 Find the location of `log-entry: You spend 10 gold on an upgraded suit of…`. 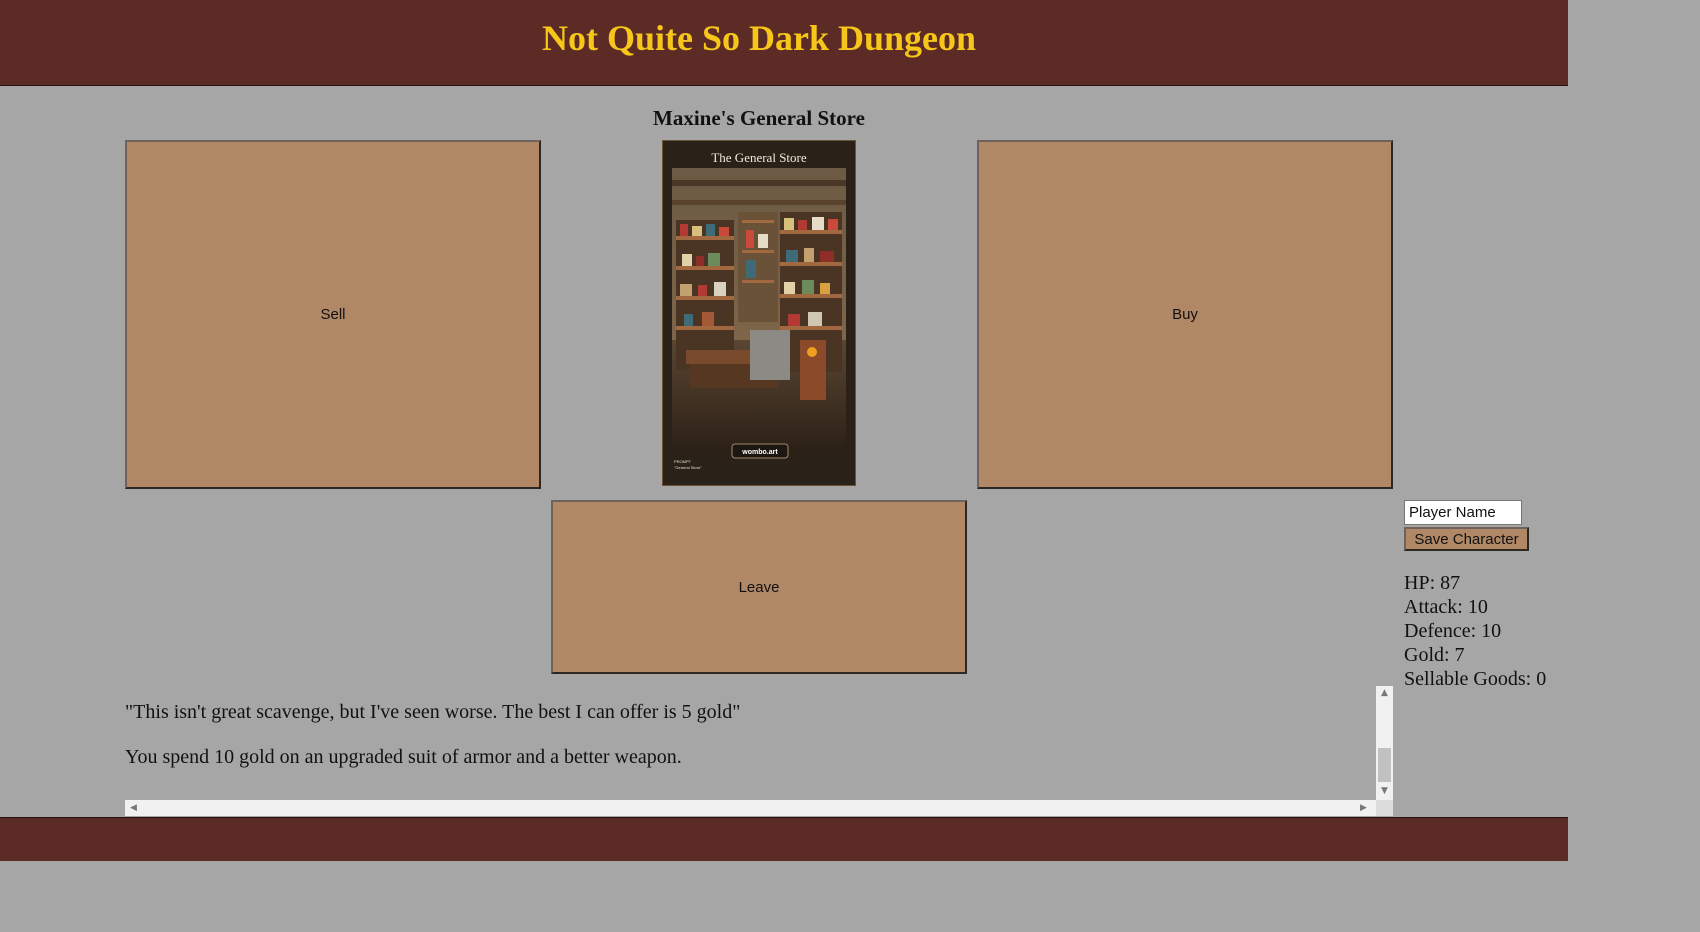

log-entry: You spend 10 gold on an upgraded suit of… is located at coordinates (403, 757).